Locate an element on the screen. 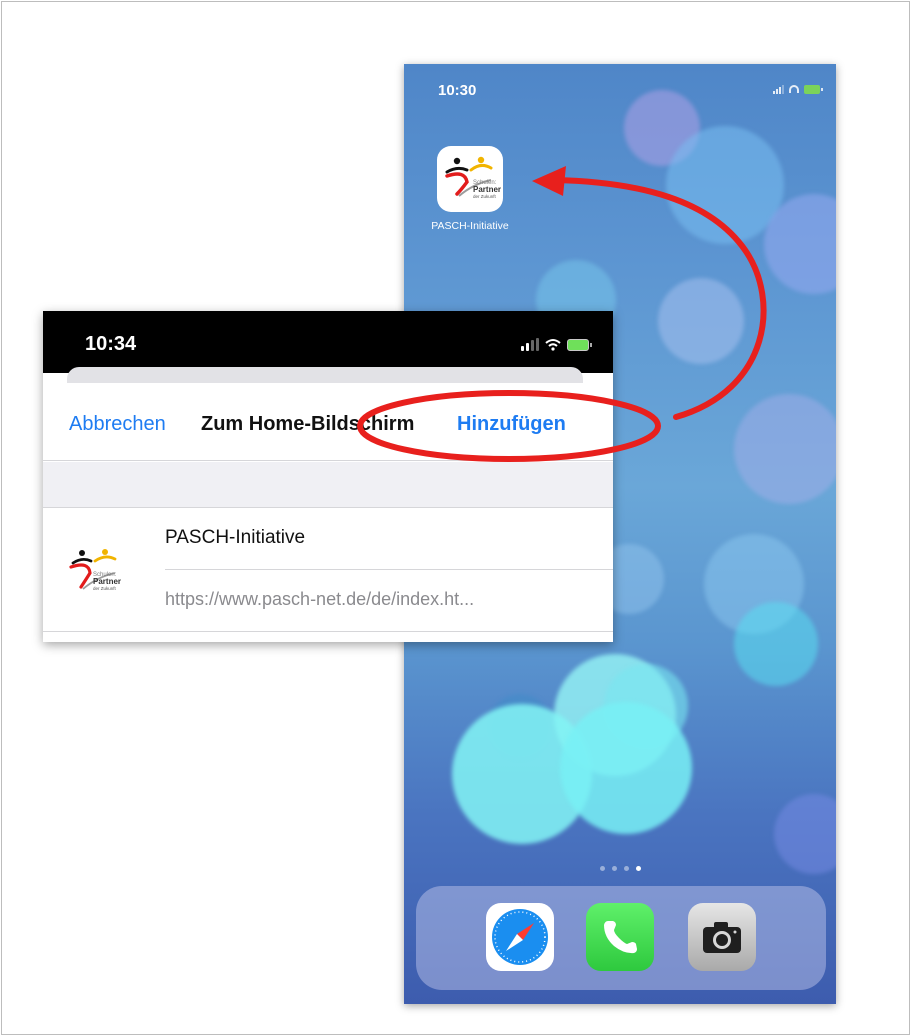 The height and width of the screenshot is (1036, 911). sheet-header: Abbrechen Zum Home-Bildschirm Hinzufügen is located at coordinates (328, 422).